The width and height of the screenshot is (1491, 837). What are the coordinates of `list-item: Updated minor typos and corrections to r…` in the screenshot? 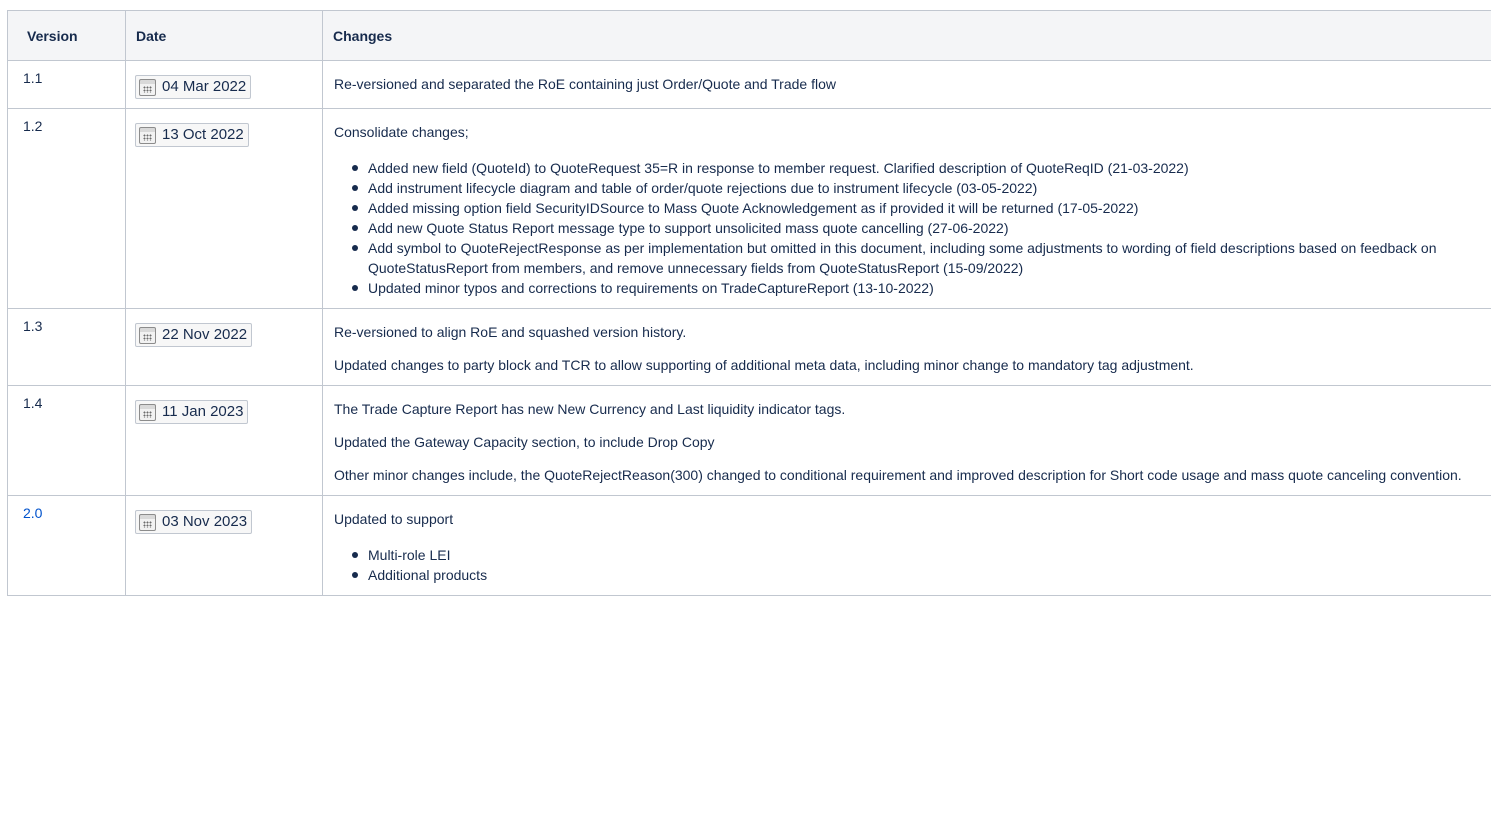 It's located at (916, 288).